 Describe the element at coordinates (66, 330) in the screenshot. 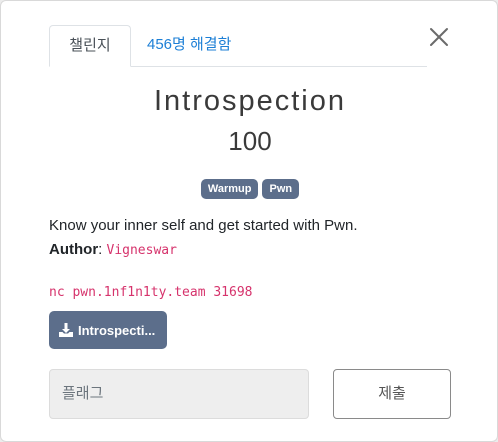

I see `download-icon` at that location.